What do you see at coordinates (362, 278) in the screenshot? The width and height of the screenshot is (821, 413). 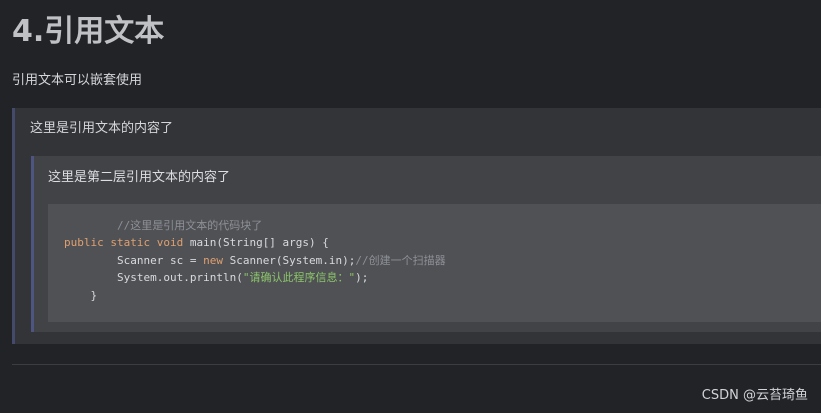 I see `code-text: );` at bounding box center [362, 278].